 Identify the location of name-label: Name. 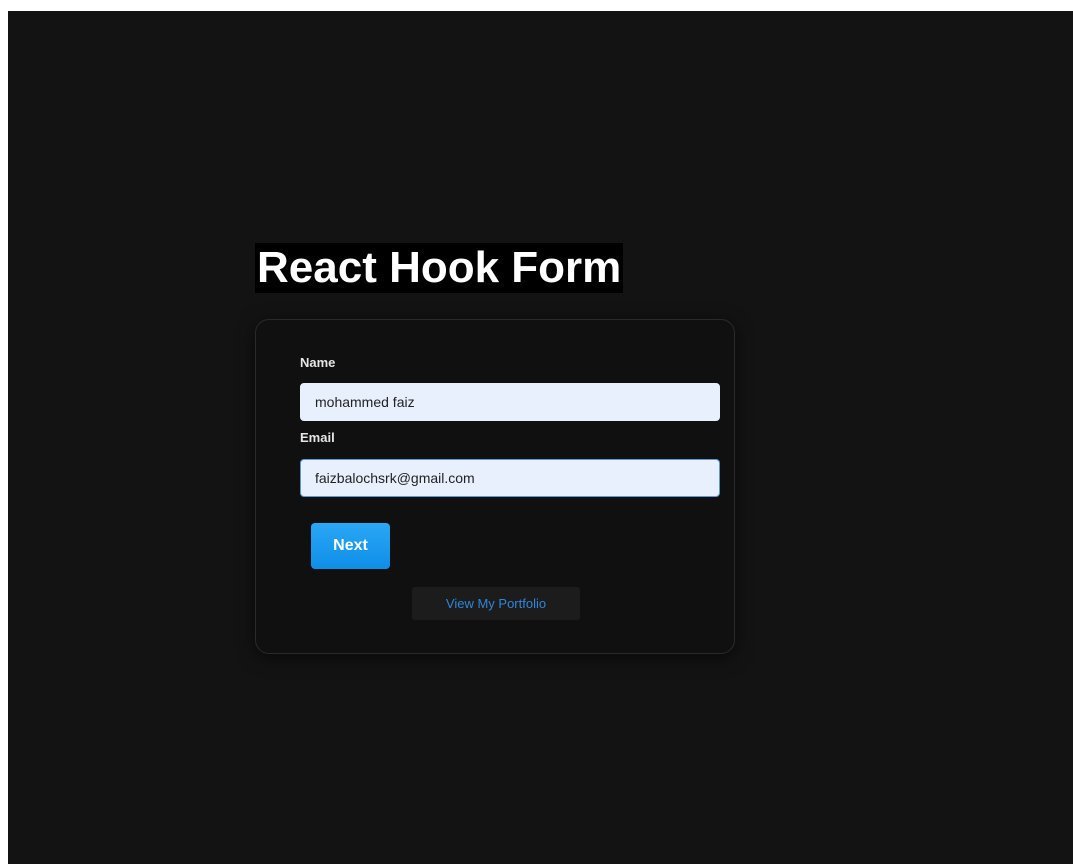
(318, 362).